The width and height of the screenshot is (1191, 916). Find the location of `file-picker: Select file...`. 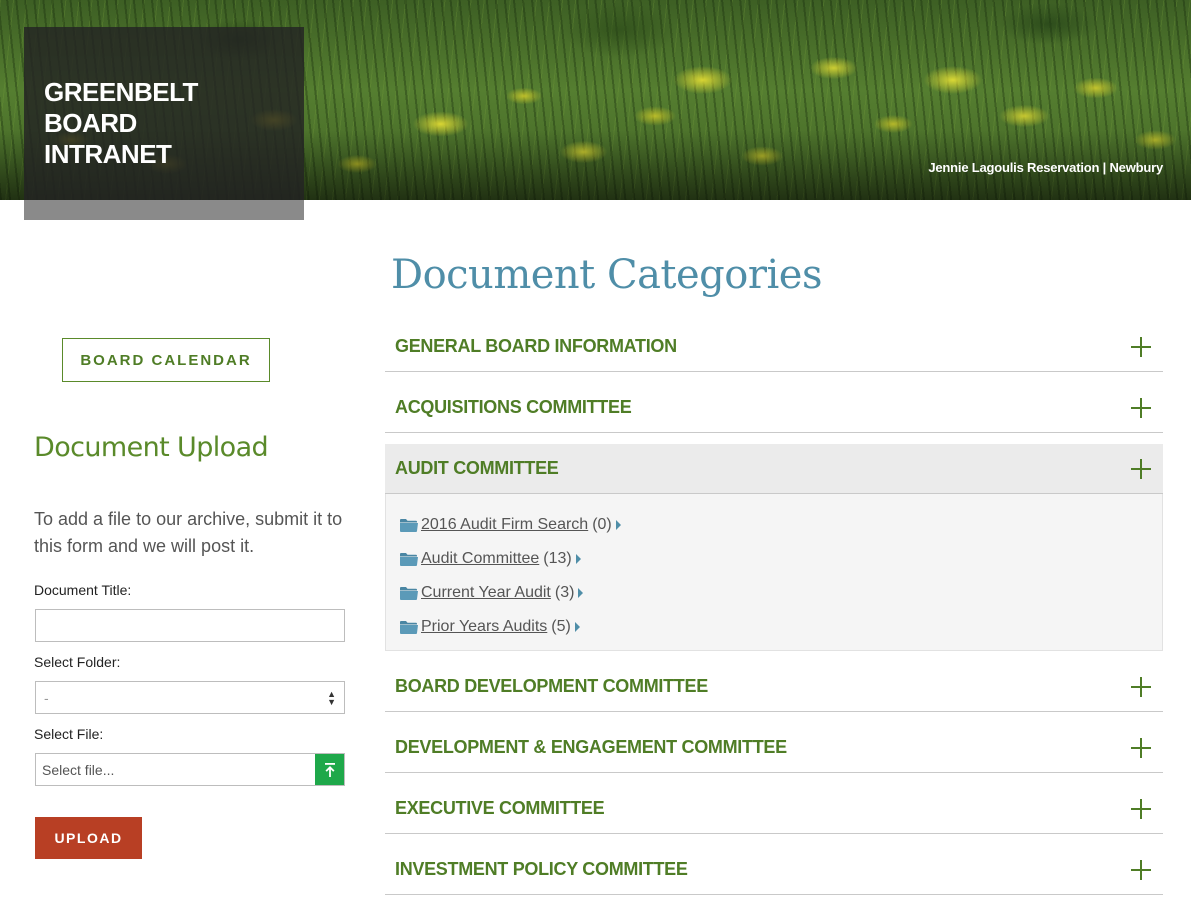

file-picker: Select file... is located at coordinates (190, 769).